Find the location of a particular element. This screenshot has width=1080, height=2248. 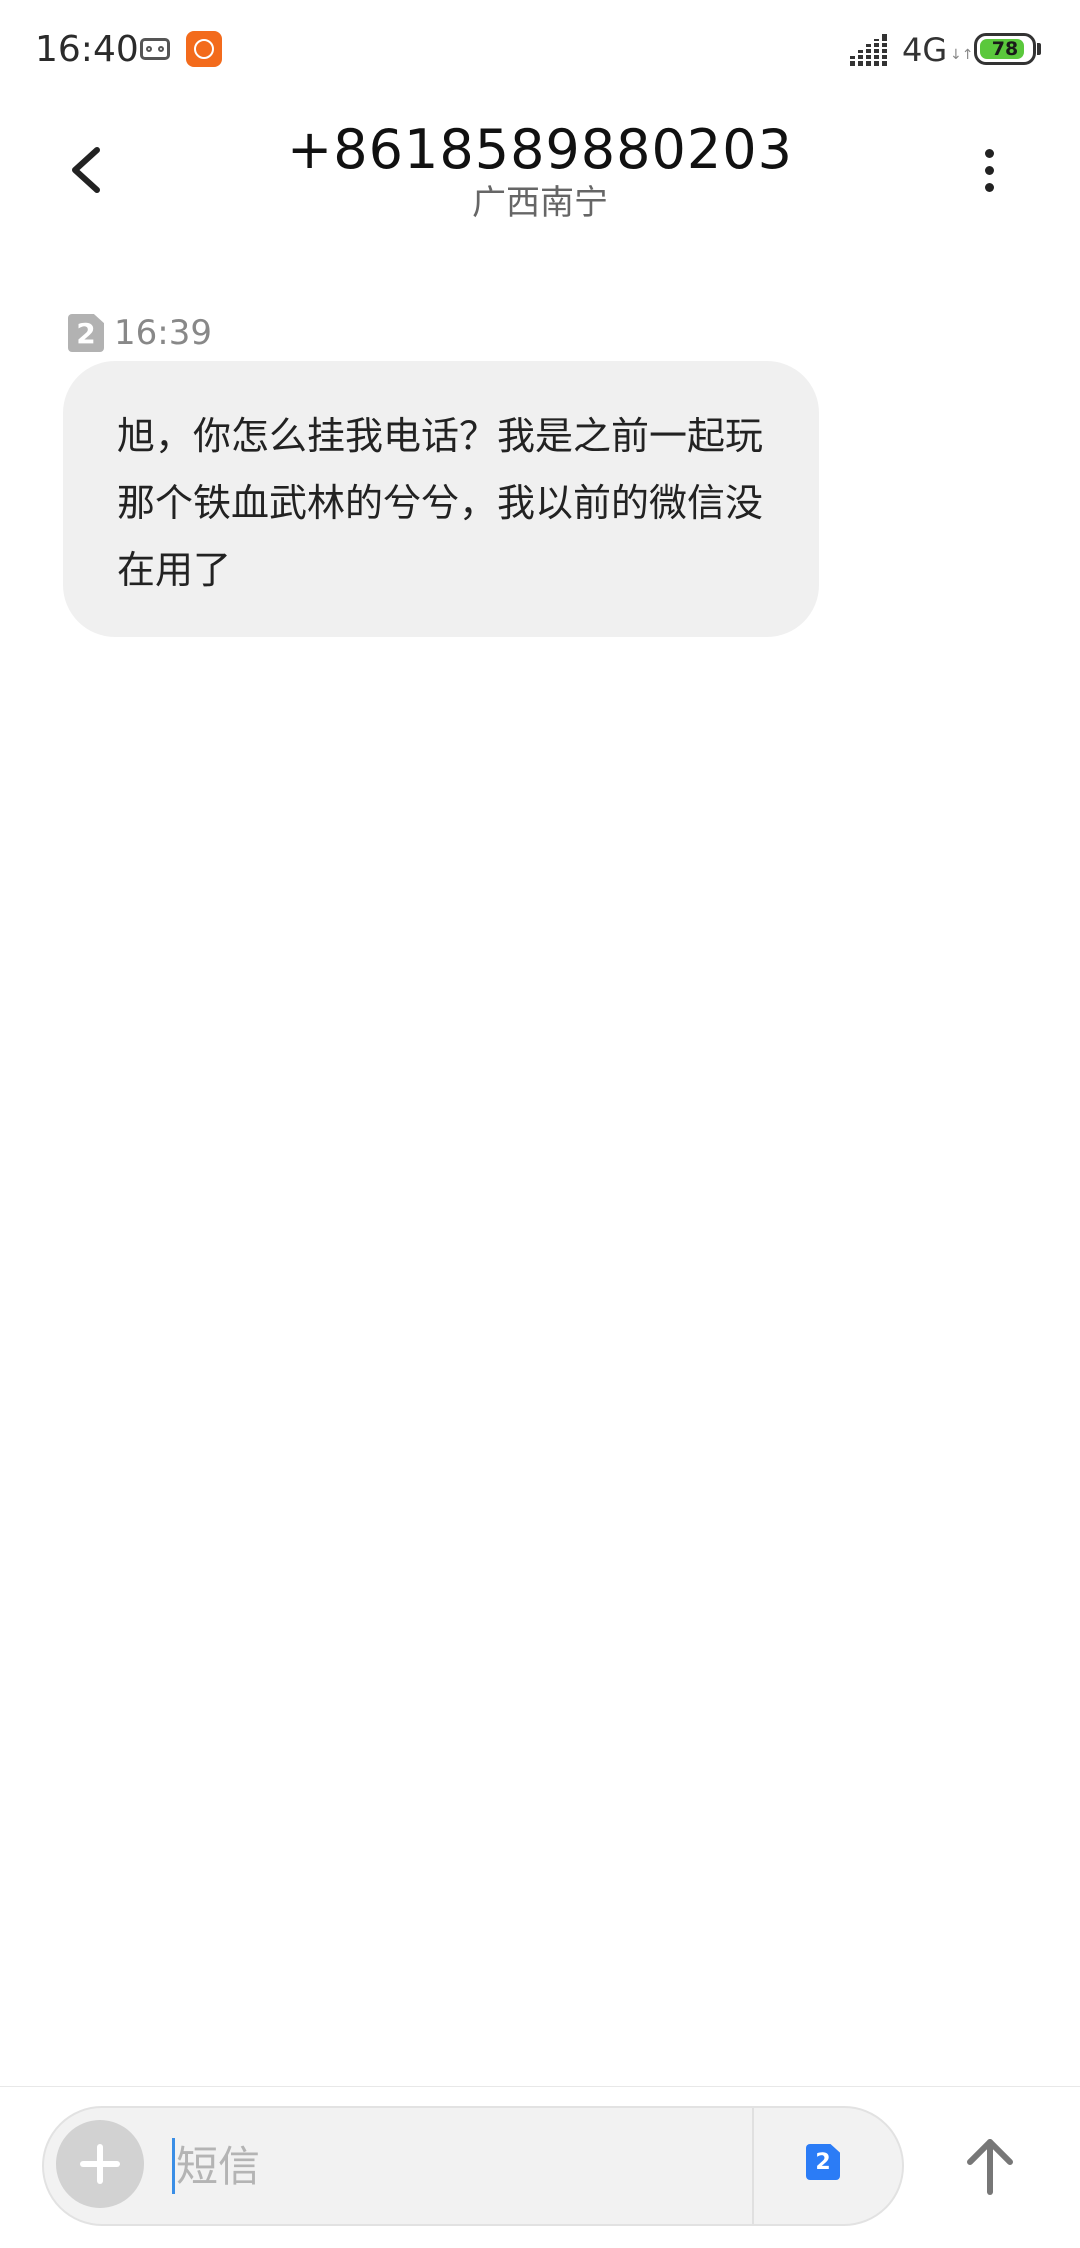

data-activity-icon: ↓↑ is located at coordinates (962, 55).